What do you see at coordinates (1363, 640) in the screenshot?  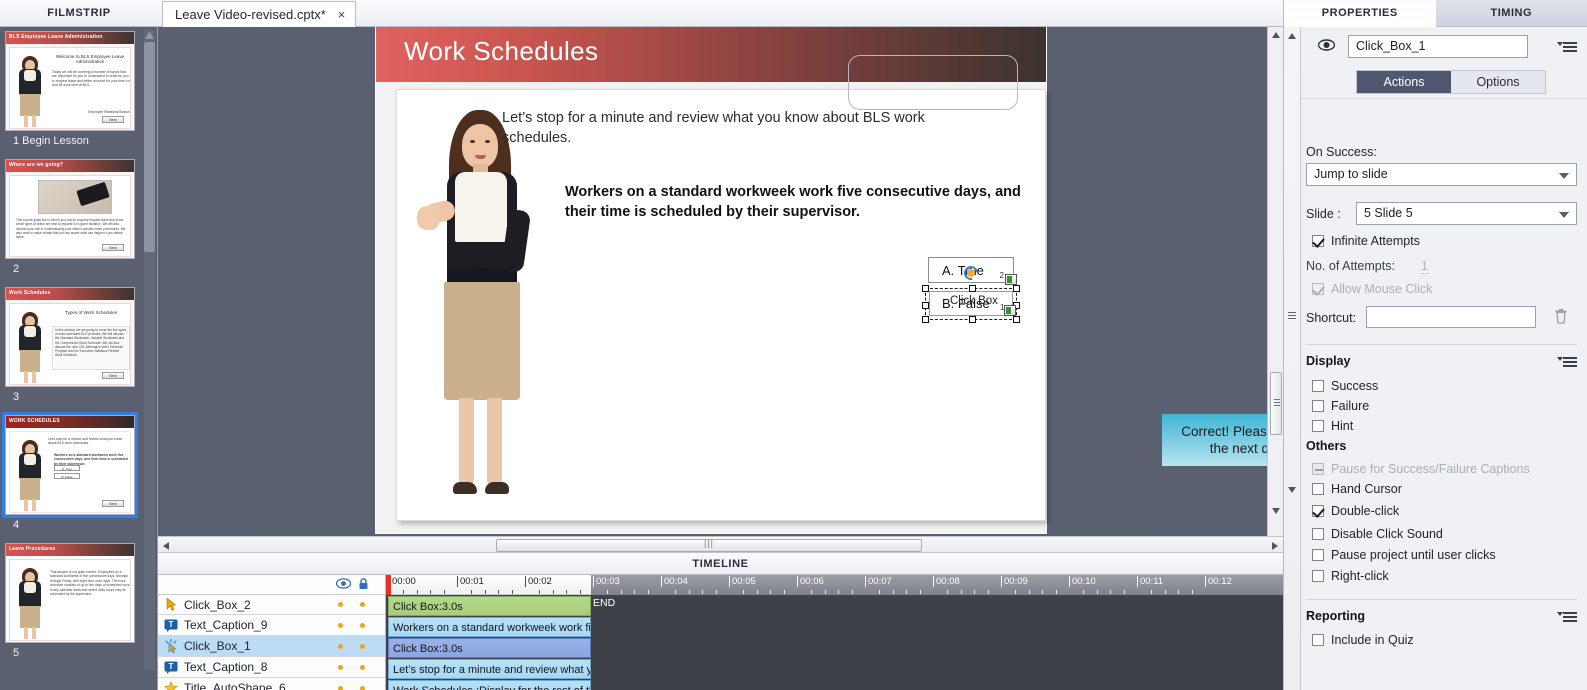 I see `include-in-quiz-row: Include in Quiz` at bounding box center [1363, 640].